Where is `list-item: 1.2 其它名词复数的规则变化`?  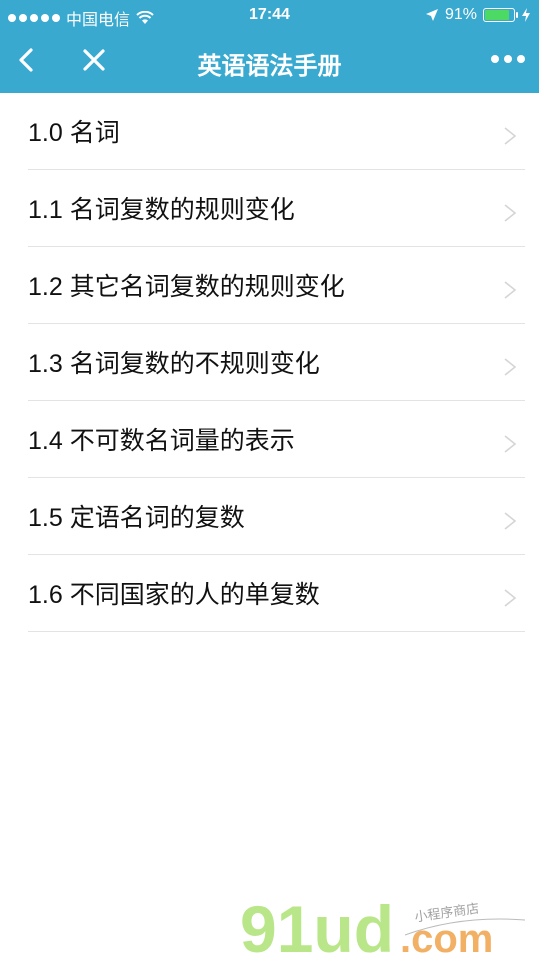
list-item: 1.2 其它名词复数的规则变化 is located at coordinates (276, 285).